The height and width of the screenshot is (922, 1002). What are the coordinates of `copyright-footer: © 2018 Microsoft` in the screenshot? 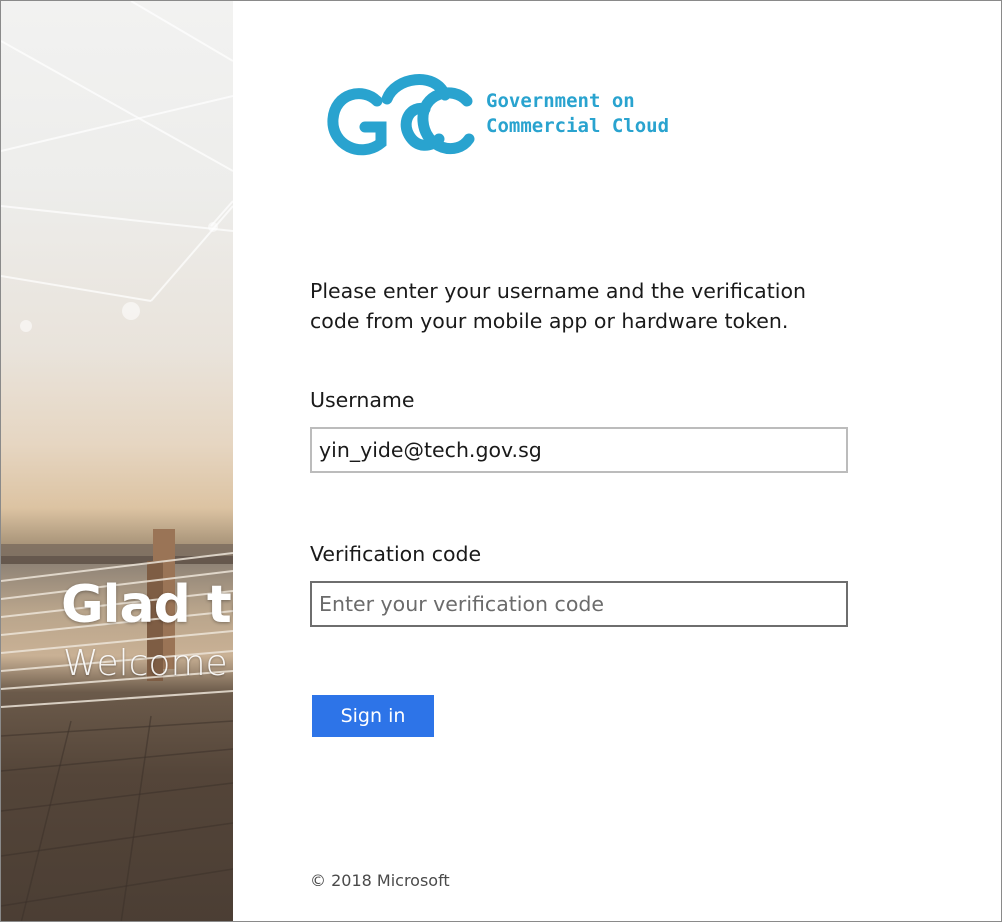 It's located at (380, 880).